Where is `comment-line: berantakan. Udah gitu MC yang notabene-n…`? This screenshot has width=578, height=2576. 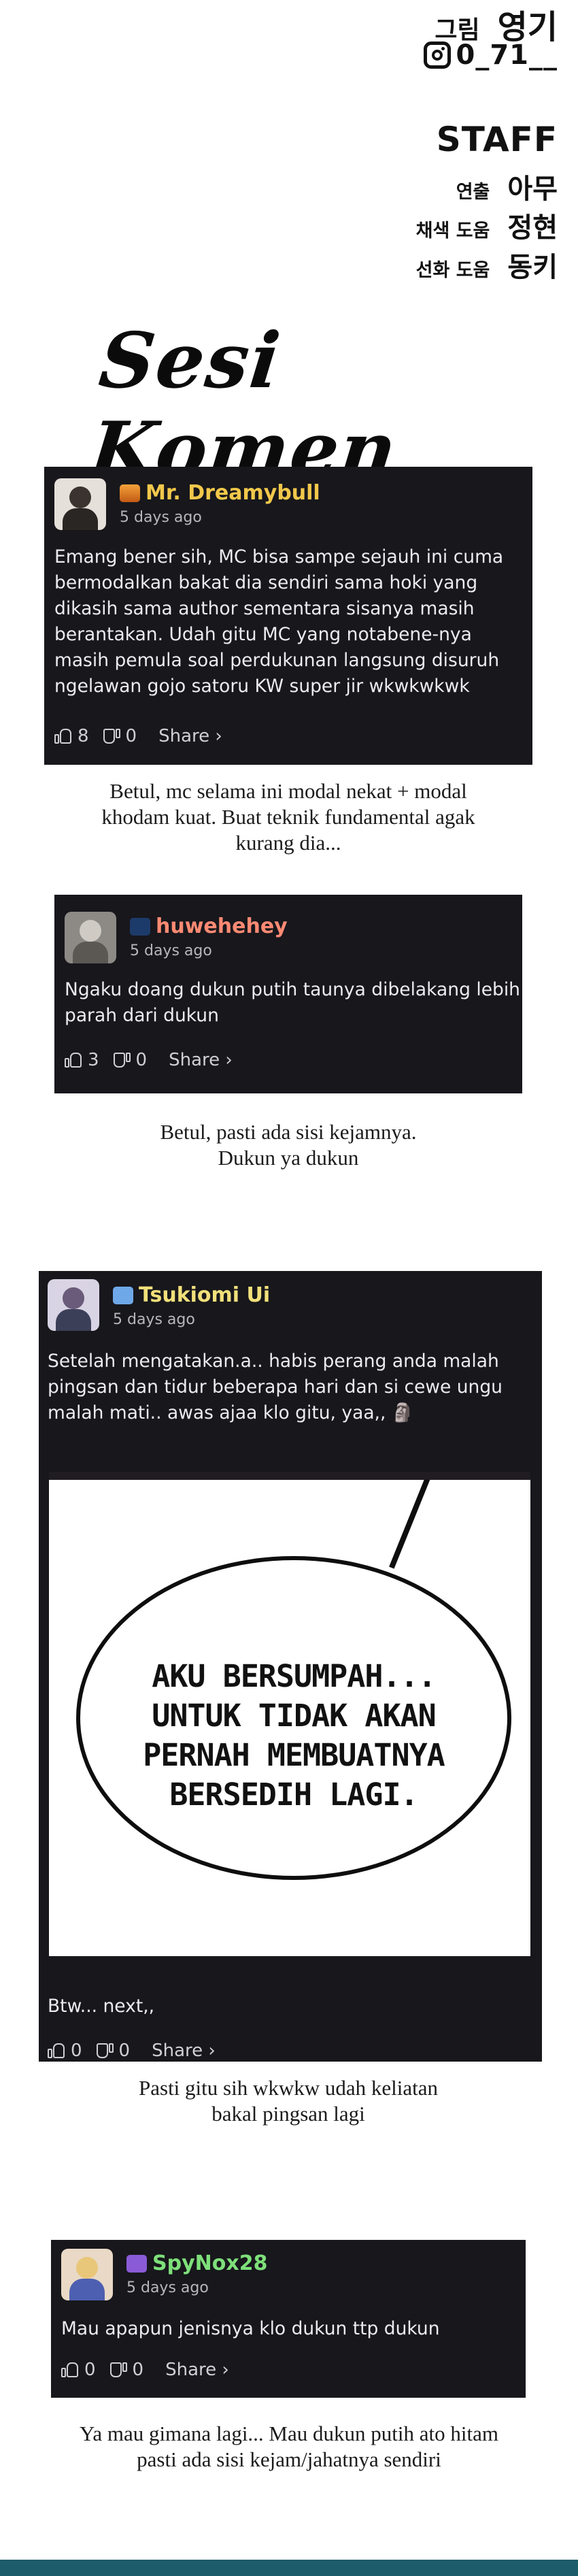
comment-line: berantakan. Udah gitu MC yang notabene-n… is located at coordinates (263, 635).